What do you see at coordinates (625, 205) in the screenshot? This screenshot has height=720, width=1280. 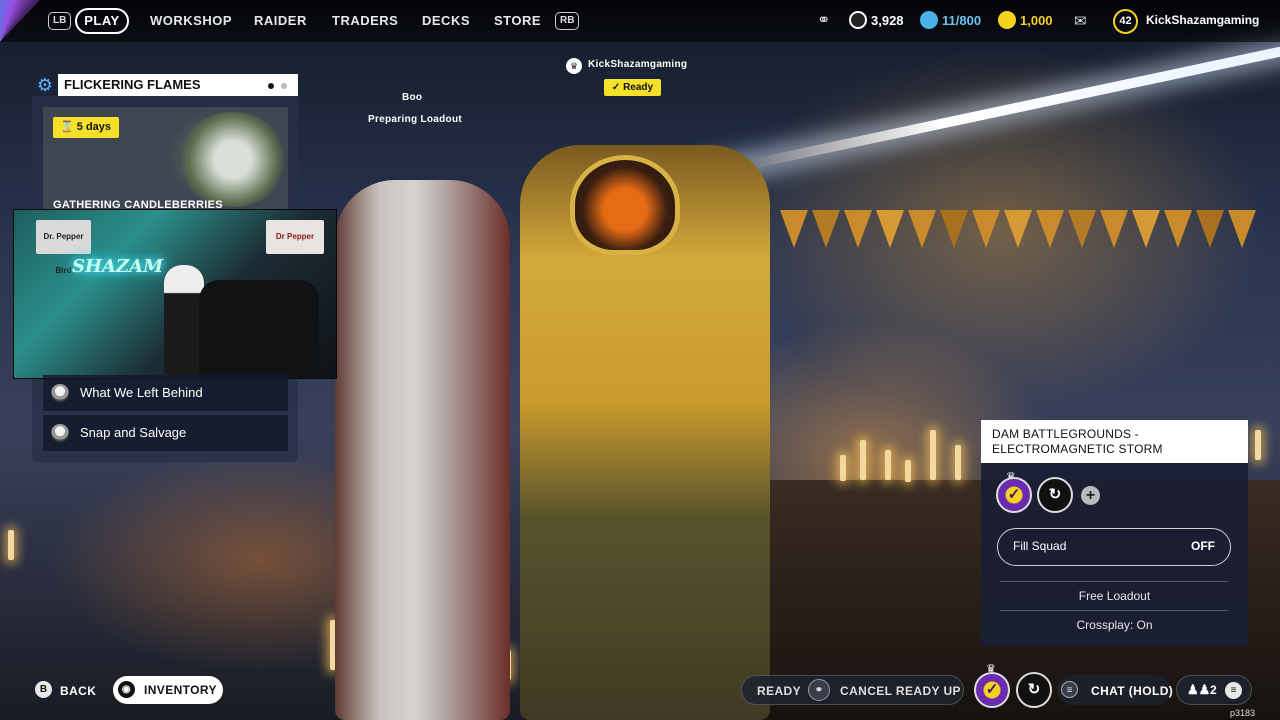 I see `helmet` at bounding box center [625, 205].